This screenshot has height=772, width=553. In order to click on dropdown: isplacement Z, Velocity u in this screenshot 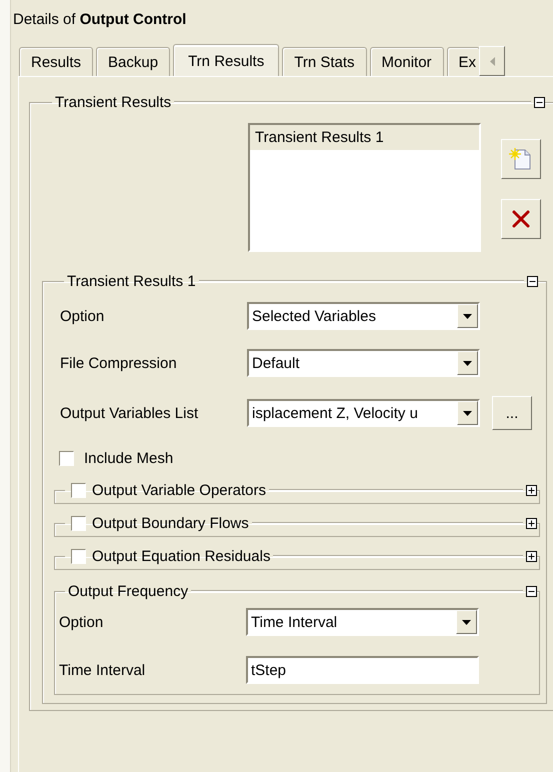, I will do `click(363, 413)`.